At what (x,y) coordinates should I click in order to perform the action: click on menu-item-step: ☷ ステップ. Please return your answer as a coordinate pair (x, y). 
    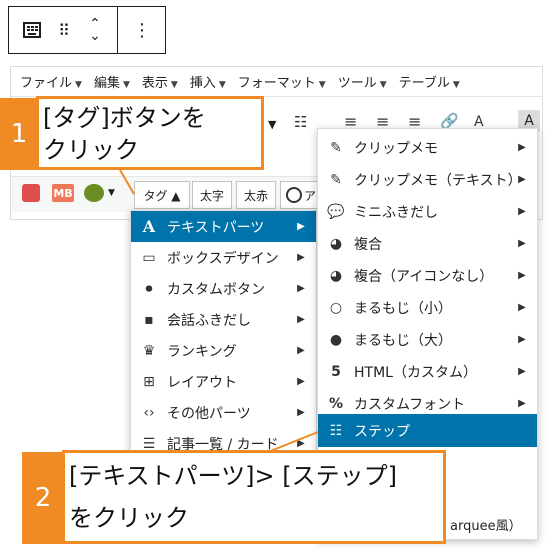
    Looking at the image, I should click on (427, 430).